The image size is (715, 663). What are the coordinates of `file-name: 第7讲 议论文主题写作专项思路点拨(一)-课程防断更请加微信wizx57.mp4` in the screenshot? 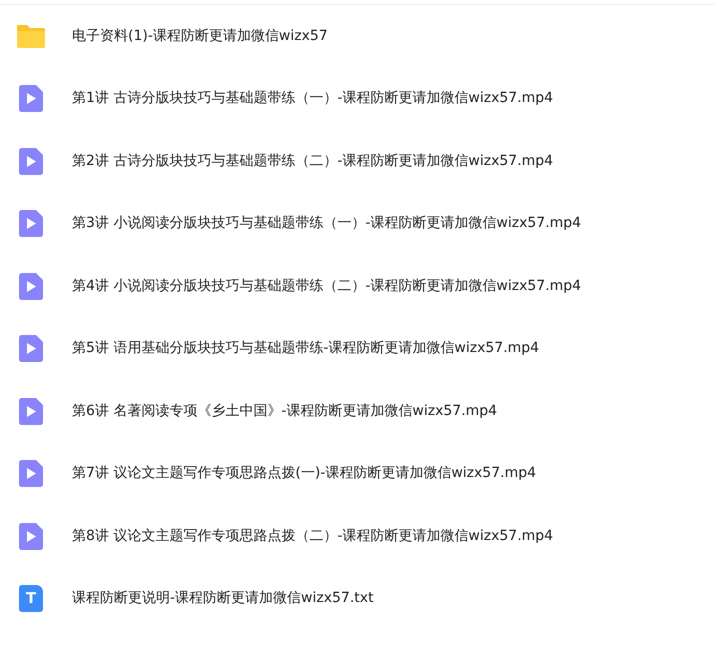 It's located at (304, 473).